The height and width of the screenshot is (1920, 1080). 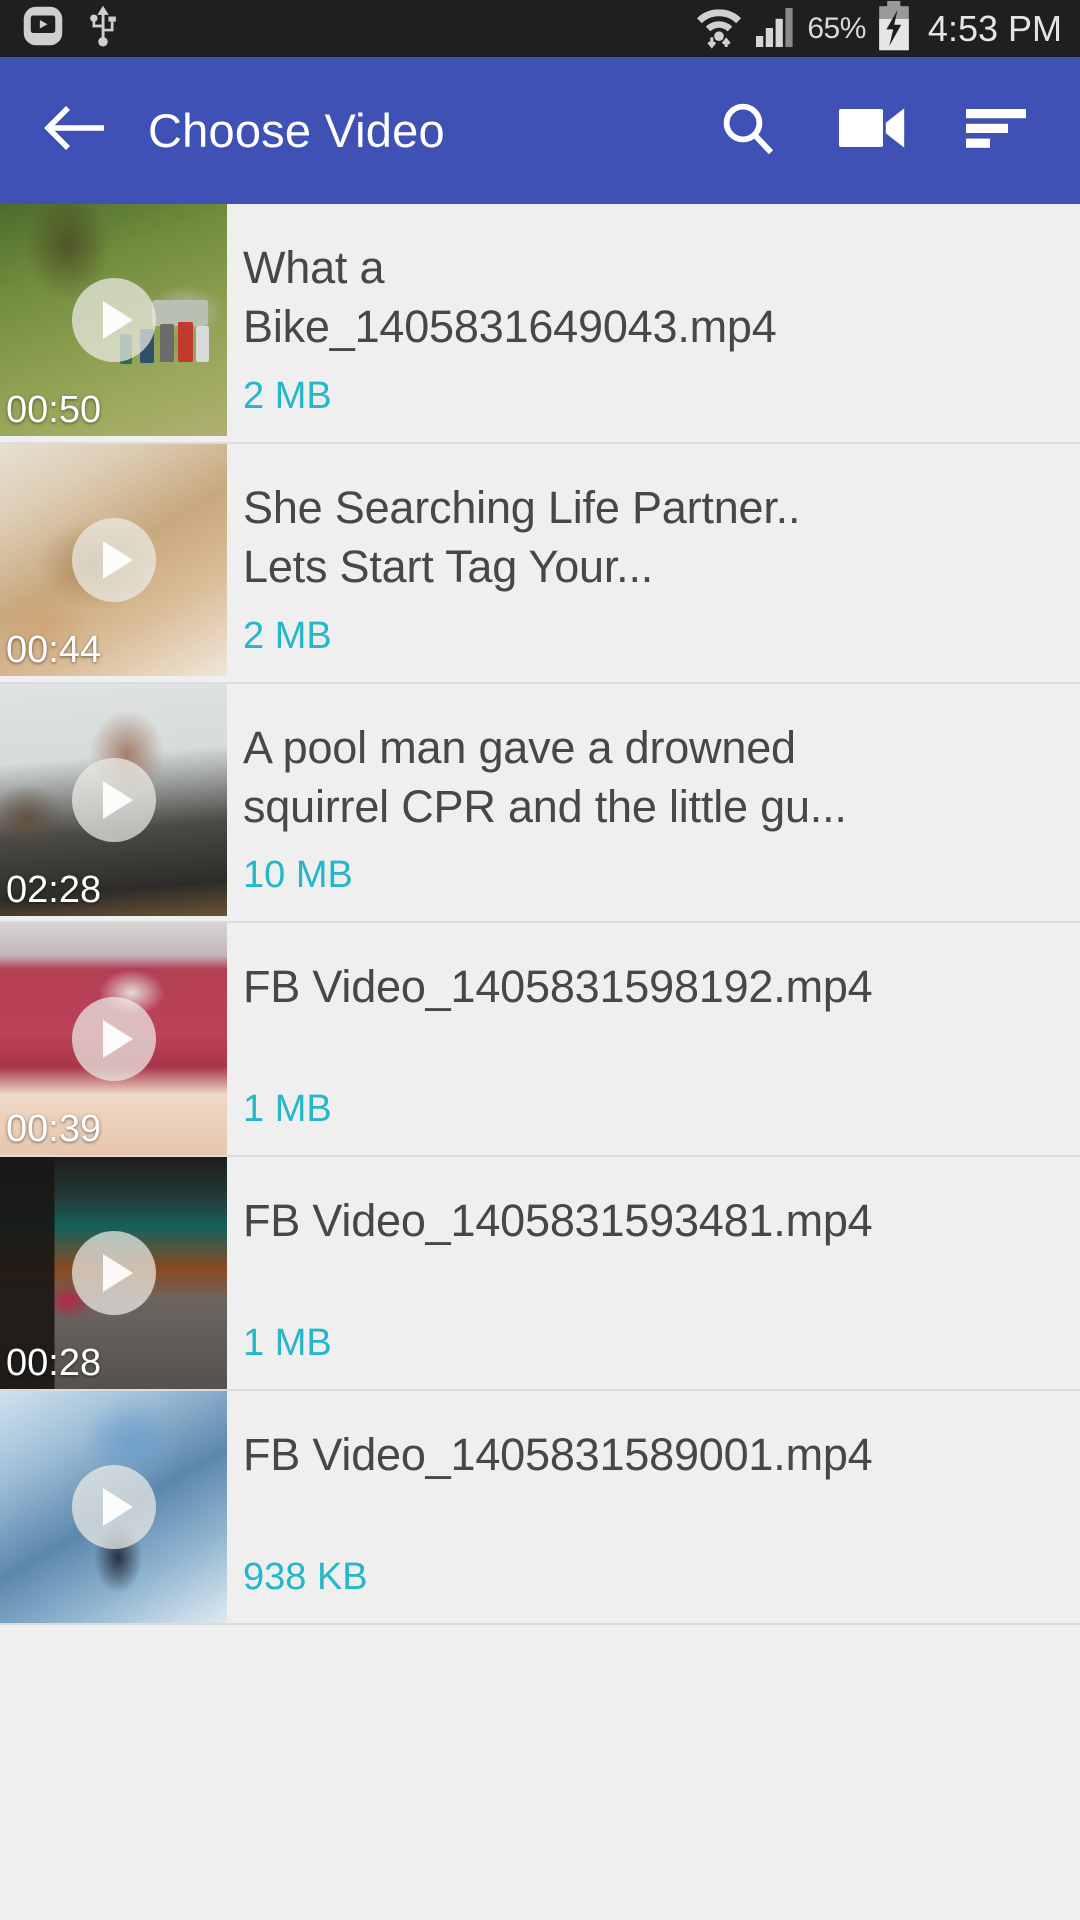 What do you see at coordinates (558, 987) in the screenshot?
I see `video-title: FB Video_1405831598192.mp4` at bounding box center [558, 987].